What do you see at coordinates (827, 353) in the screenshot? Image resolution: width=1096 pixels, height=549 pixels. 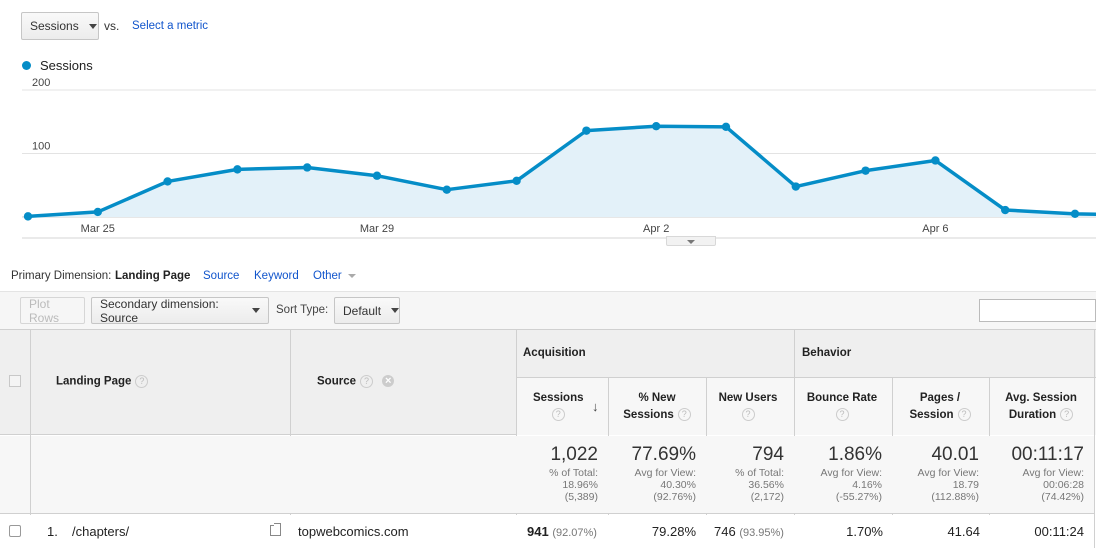 I see `group-behavior: Behavior` at bounding box center [827, 353].